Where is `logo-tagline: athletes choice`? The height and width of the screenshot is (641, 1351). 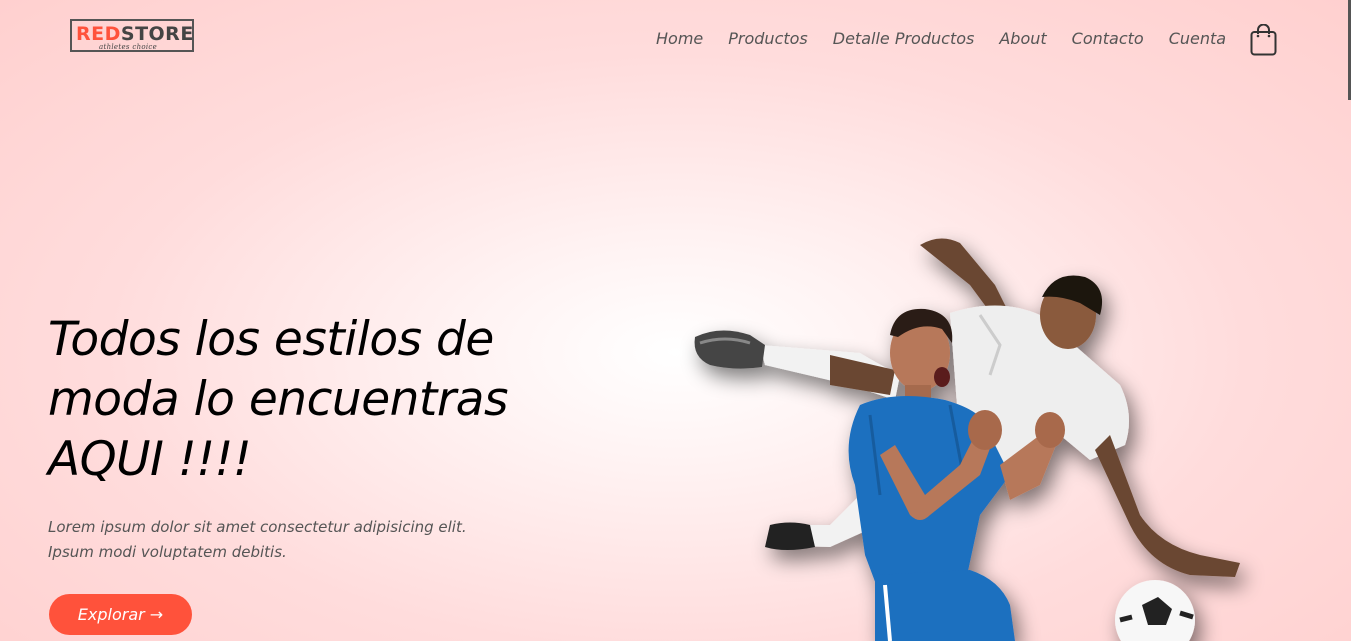
logo-tagline: athletes choice is located at coordinates (128, 47).